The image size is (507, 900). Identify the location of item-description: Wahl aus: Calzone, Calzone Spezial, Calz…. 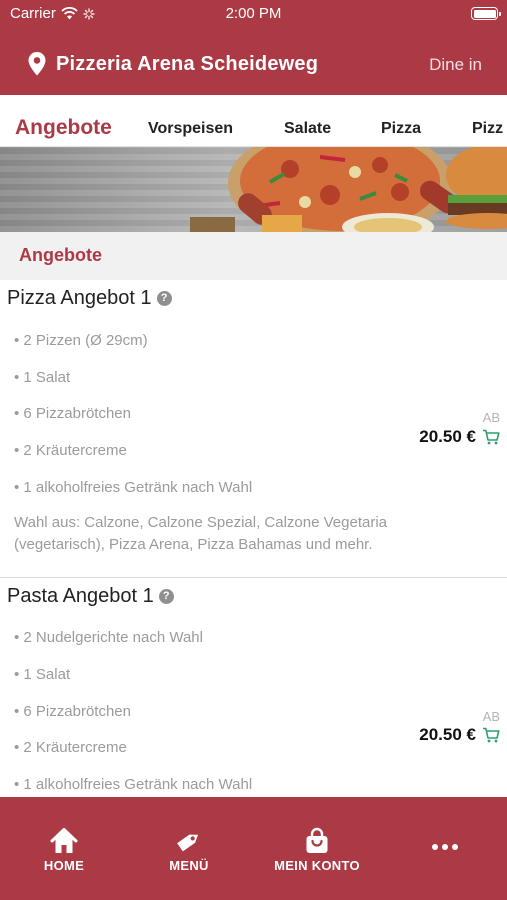
(214, 534).